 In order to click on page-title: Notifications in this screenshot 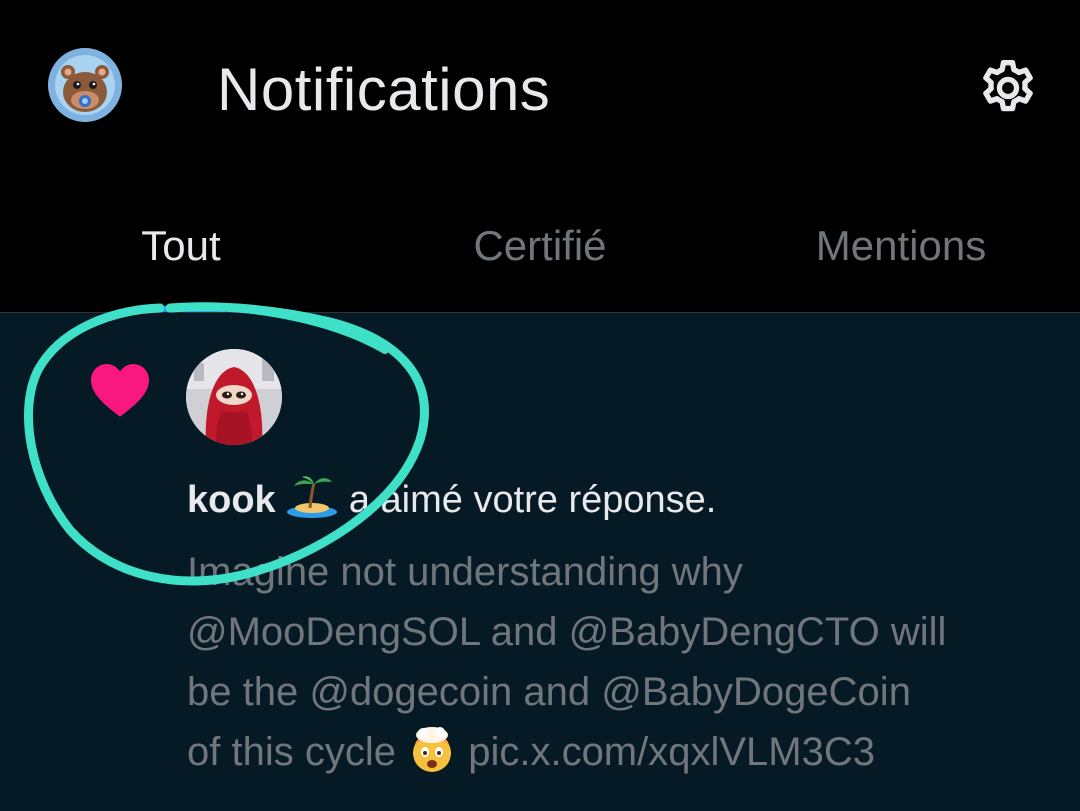, I will do `click(384, 89)`.